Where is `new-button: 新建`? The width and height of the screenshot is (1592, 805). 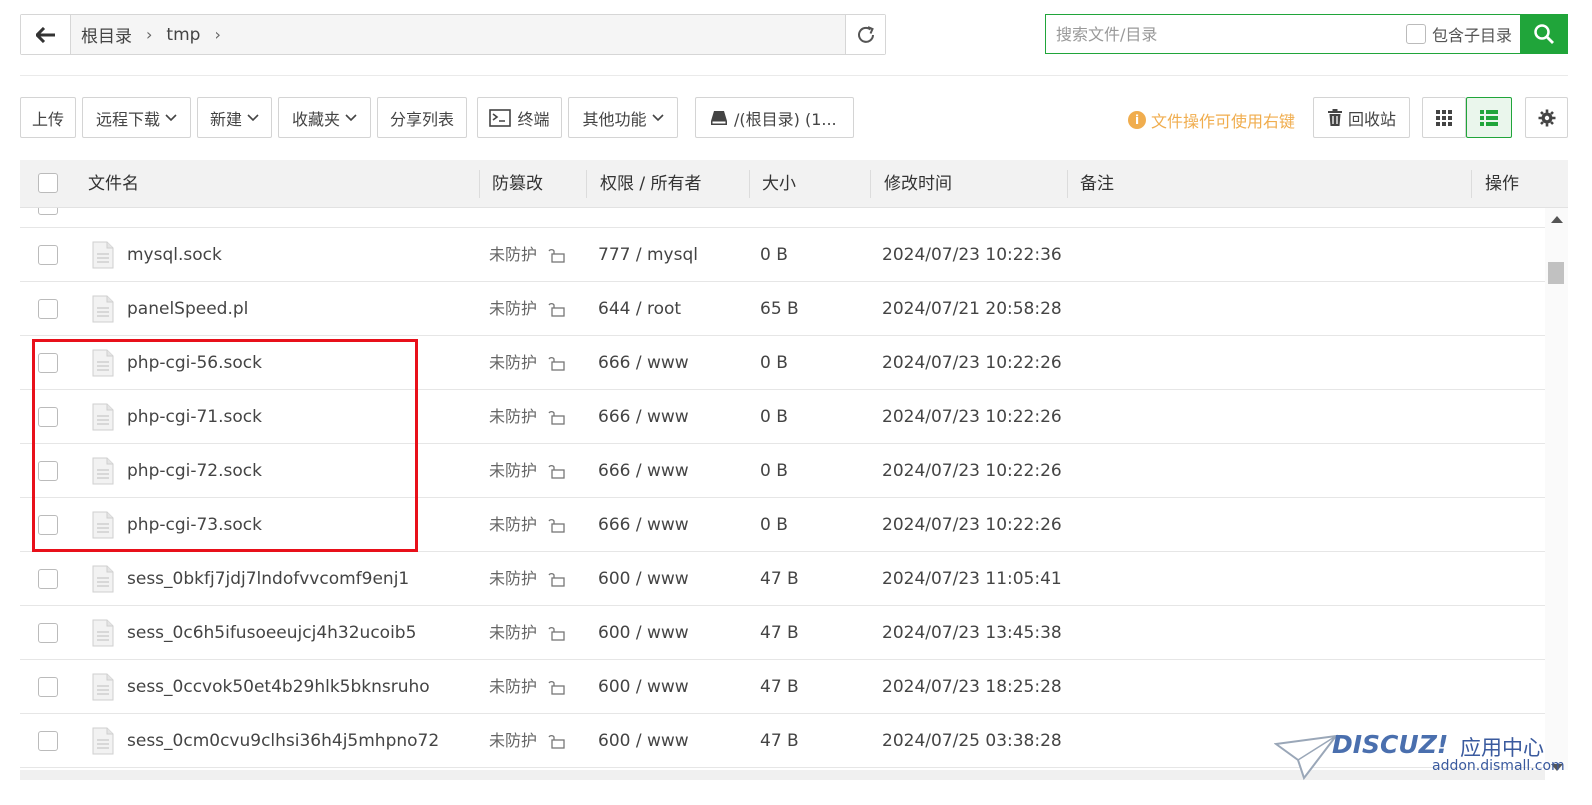 new-button: 新建 is located at coordinates (234, 117).